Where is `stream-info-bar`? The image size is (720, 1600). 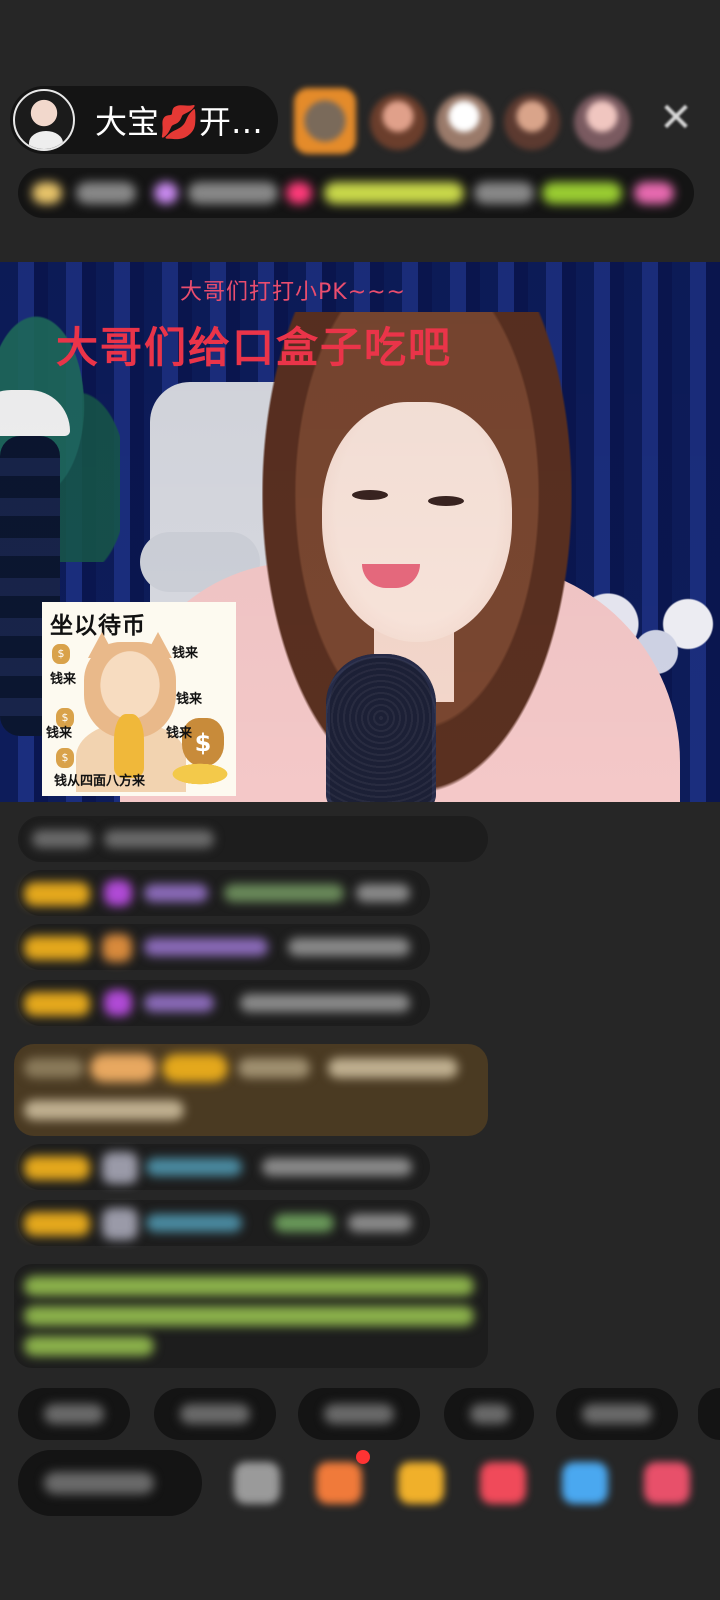
stream-info-bar is located at coordinates (356, 193).